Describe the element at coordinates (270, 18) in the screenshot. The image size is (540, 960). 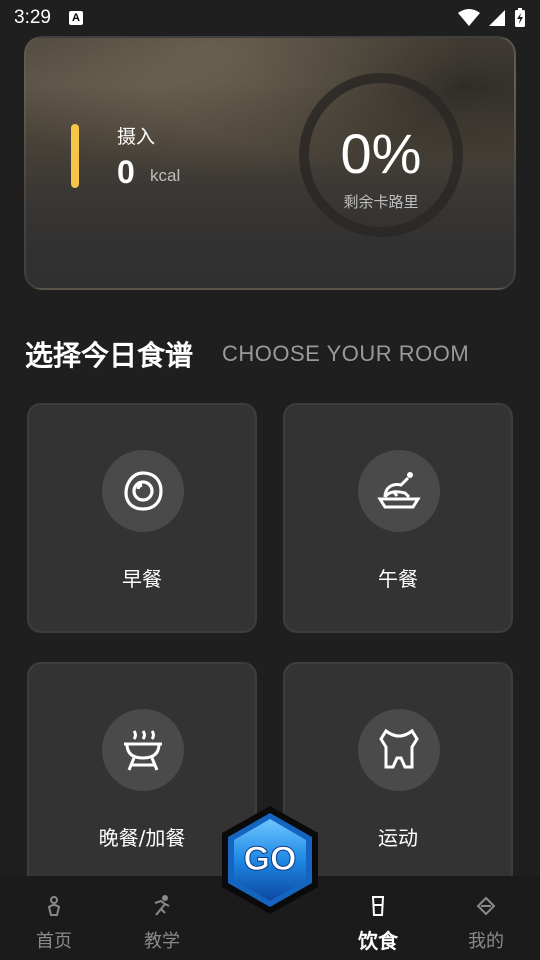
I see `status-bar: 3:29 A` at that location.